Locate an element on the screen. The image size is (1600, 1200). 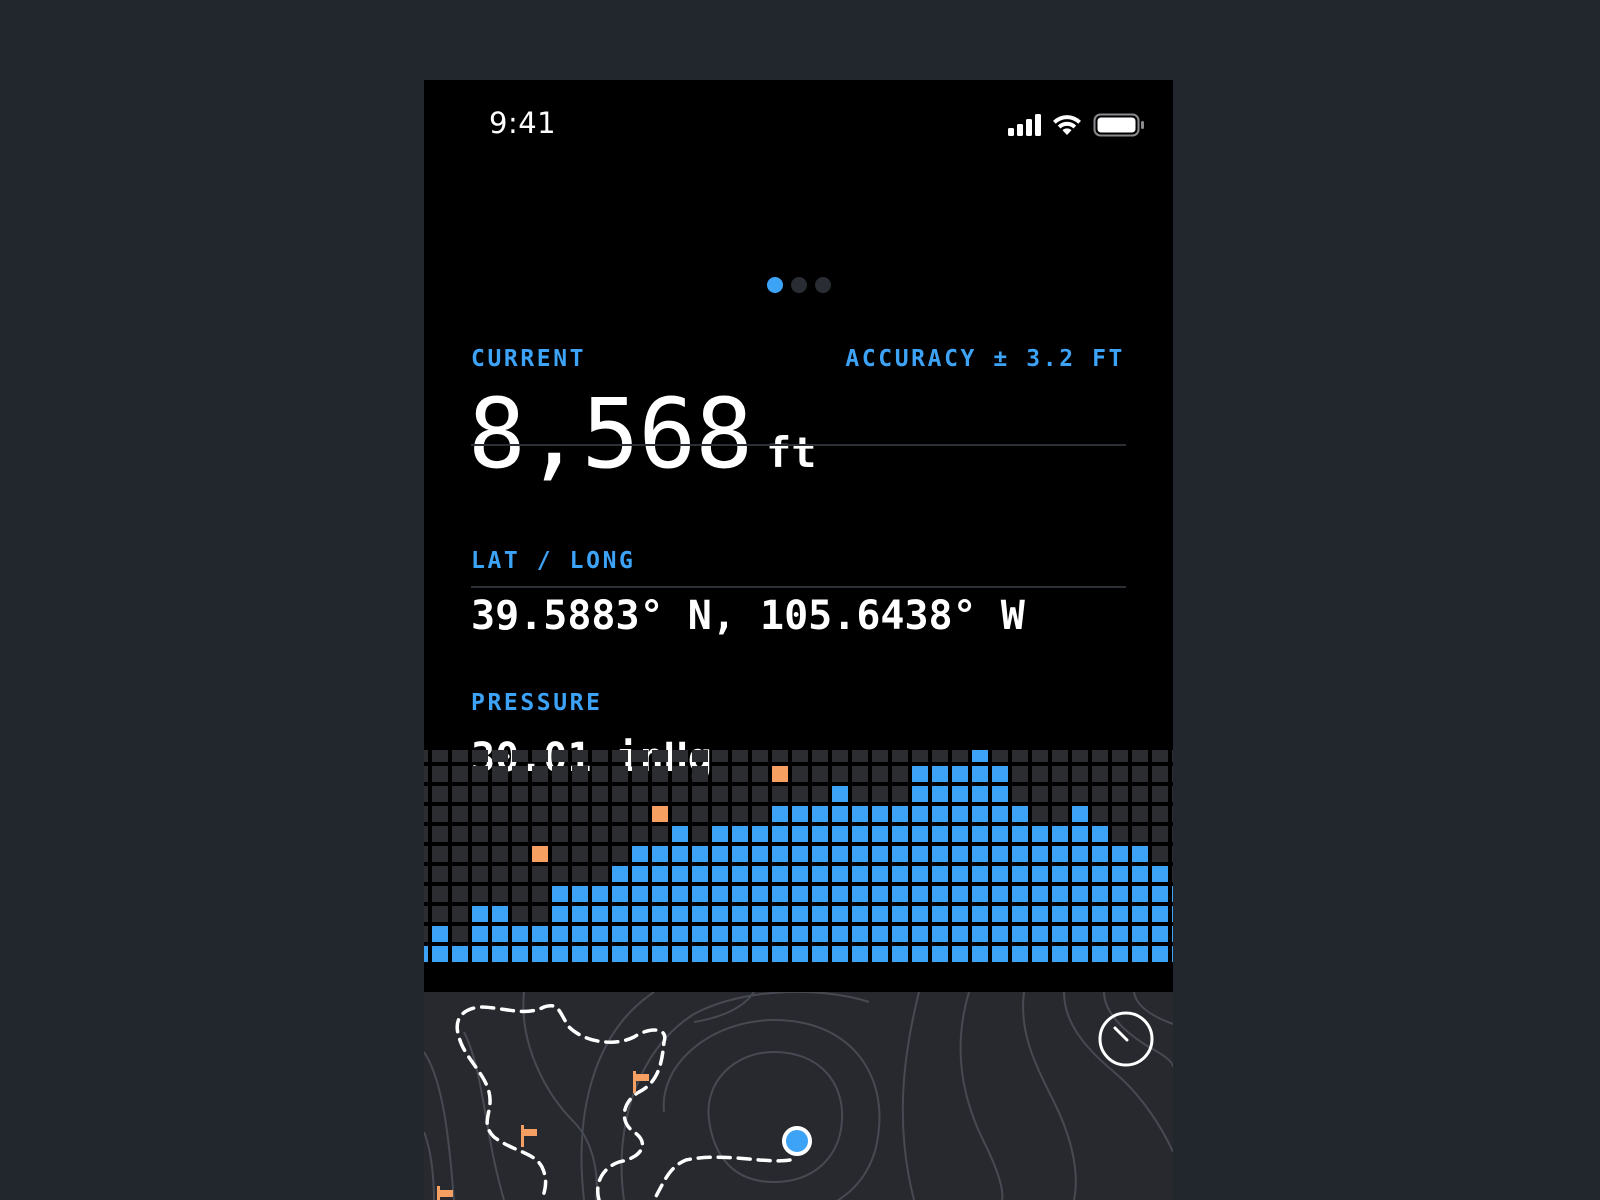
trail-path is located at coordinates (623, 1102).